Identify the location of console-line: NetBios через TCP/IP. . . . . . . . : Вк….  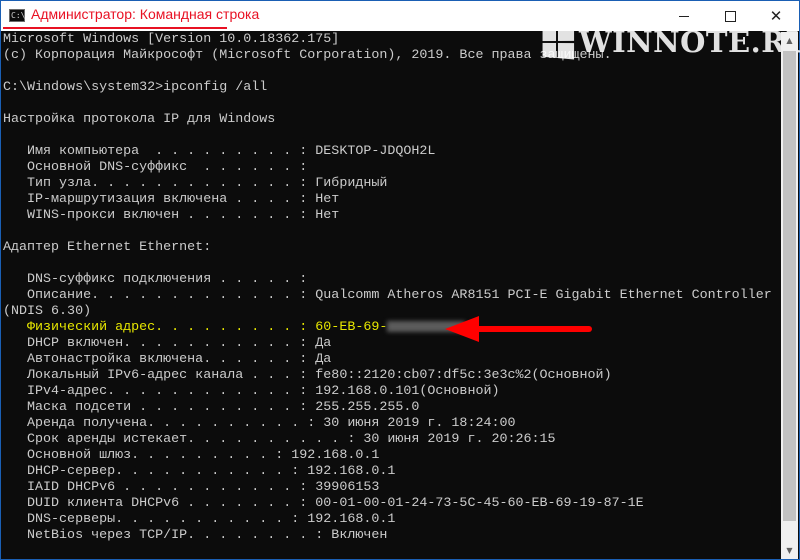
(195, 535).